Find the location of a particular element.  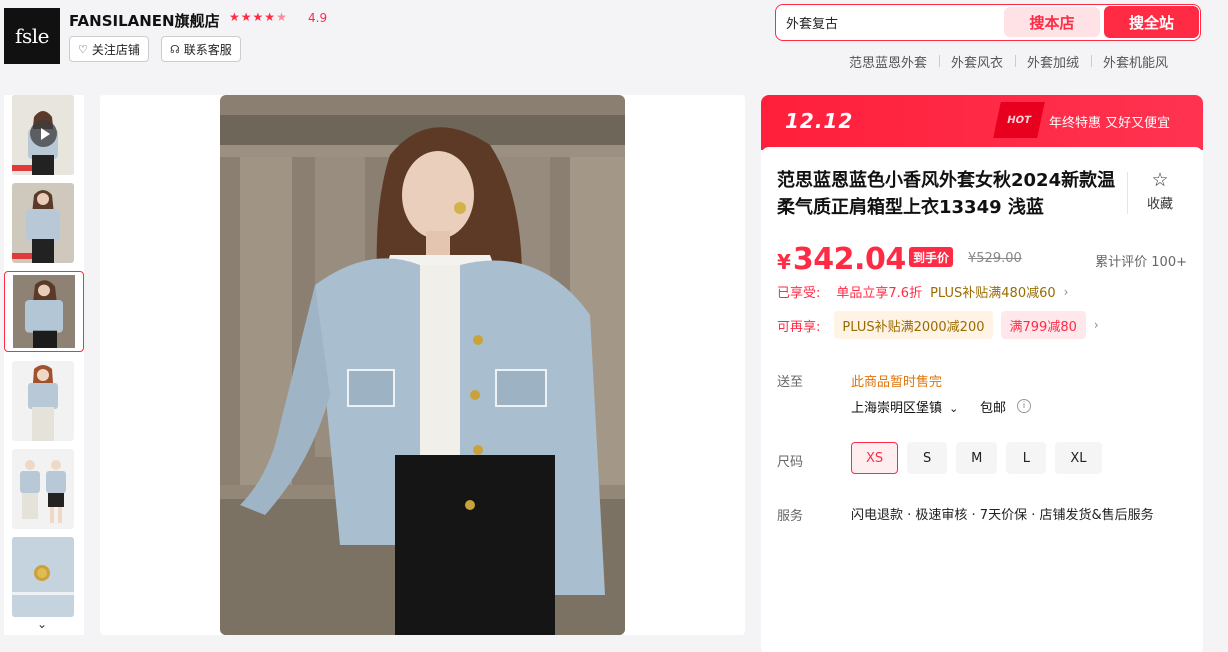

size-option-m: M is located at coordinates (977, 458).